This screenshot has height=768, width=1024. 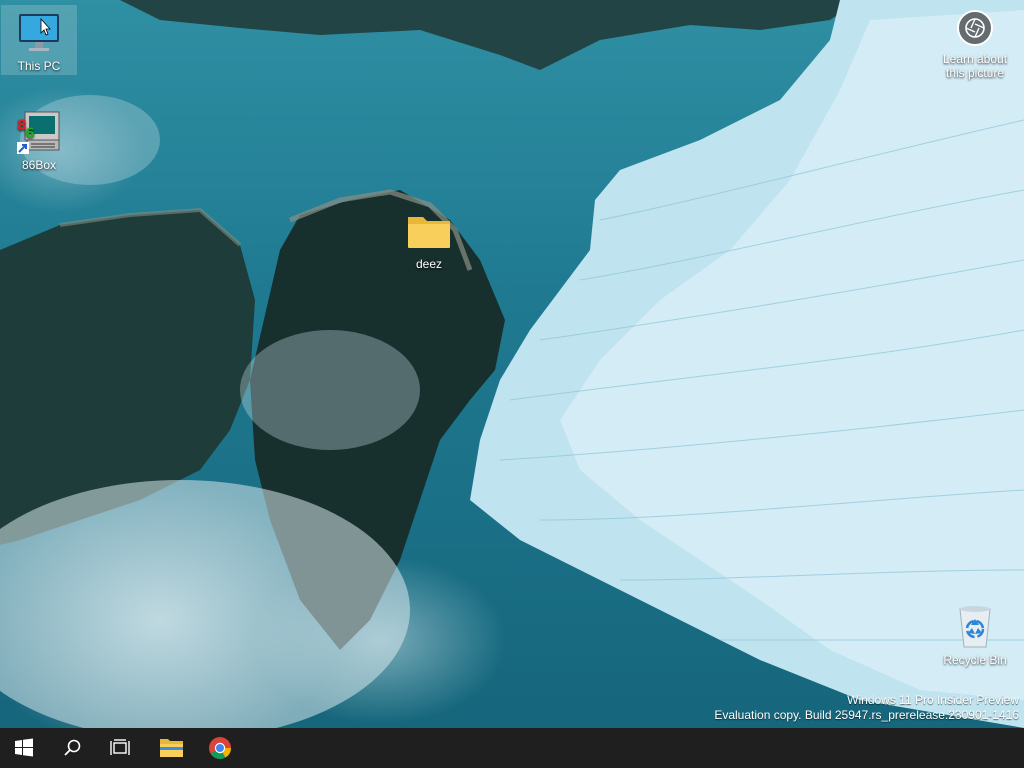 What do you see at coordinates (975, 627) in the screenshot?
I see `recycle-bin-icon` at bounding box center [975, 627].